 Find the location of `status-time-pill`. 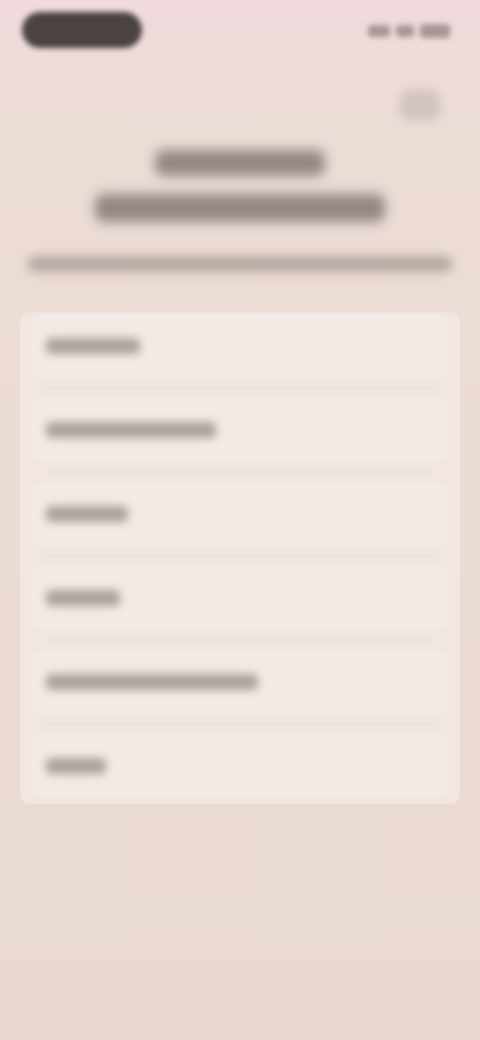

status-time-pill is located at coordinates (82, 30).